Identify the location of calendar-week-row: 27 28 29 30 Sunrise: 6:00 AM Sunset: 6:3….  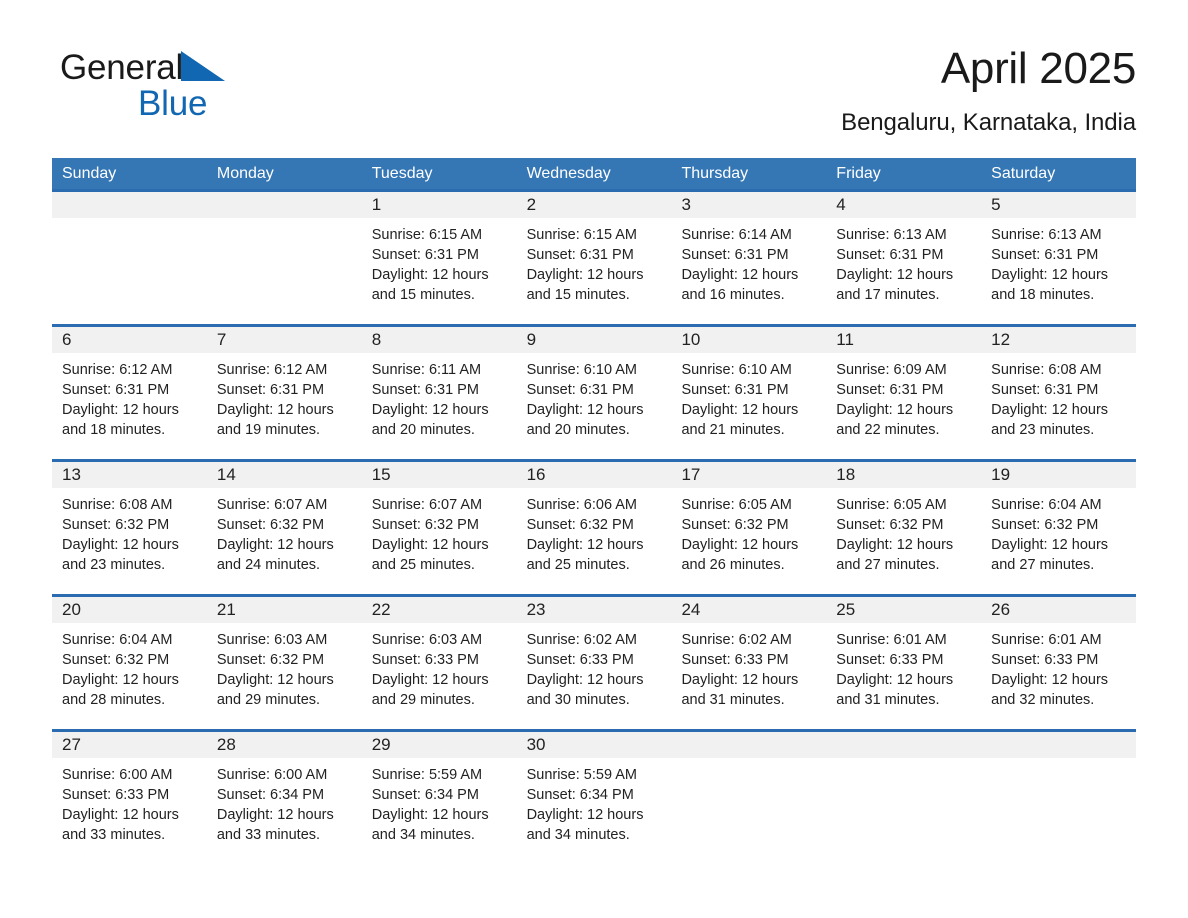
(594, 796).